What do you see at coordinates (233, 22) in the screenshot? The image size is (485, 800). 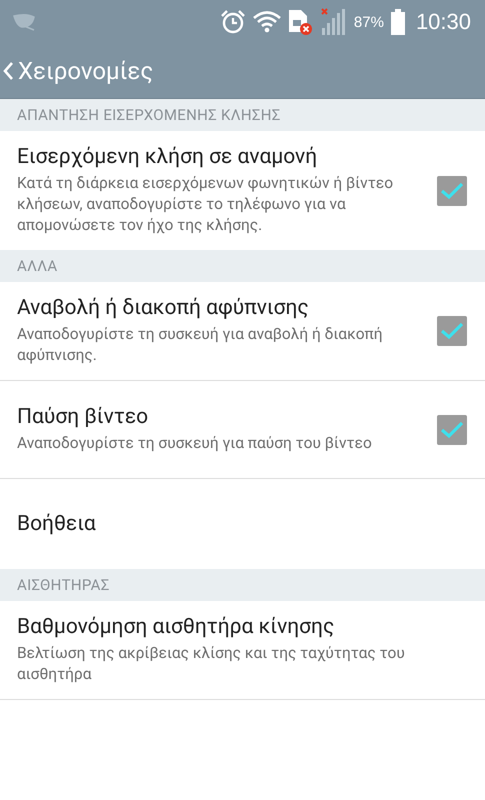 I see `alarm-clock-icon` at bounding box center [233, 22].